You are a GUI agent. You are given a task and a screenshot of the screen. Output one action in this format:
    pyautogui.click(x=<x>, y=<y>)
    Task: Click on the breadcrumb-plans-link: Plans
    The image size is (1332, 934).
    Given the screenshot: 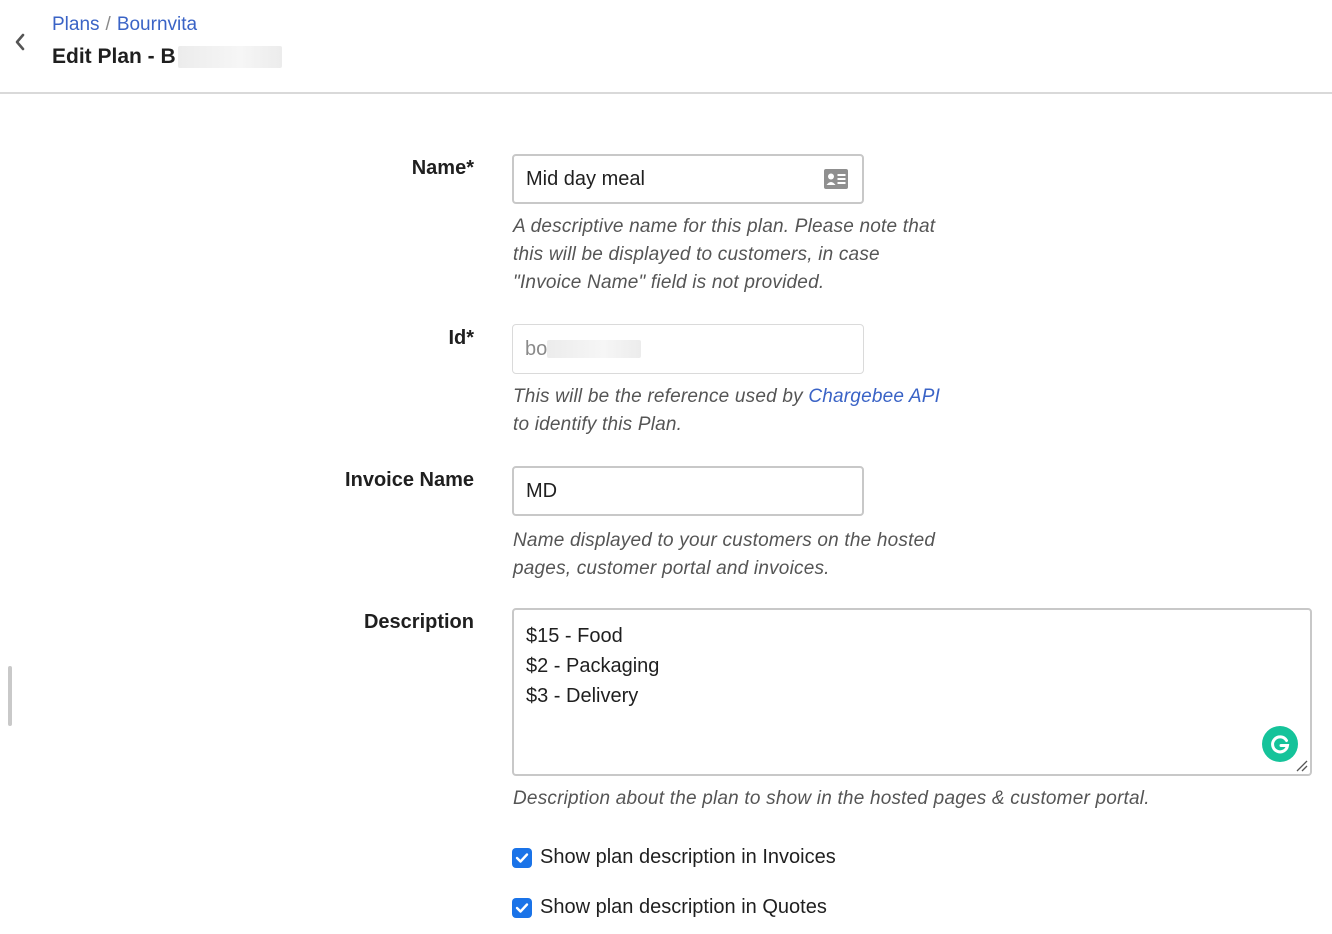 What is the action you would take?
    pyautogui.click(x=76, y=24)
    